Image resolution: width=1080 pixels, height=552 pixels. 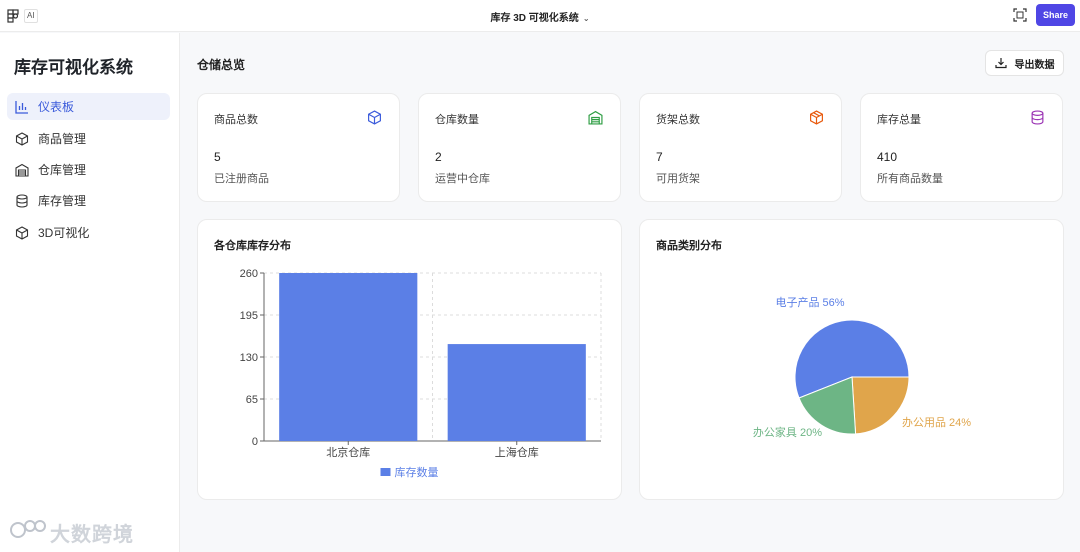 What do you see at coordinates (899, 120) in the screenshot?
I see `stat-label: 库存总量` at bounding box center [899, 120].